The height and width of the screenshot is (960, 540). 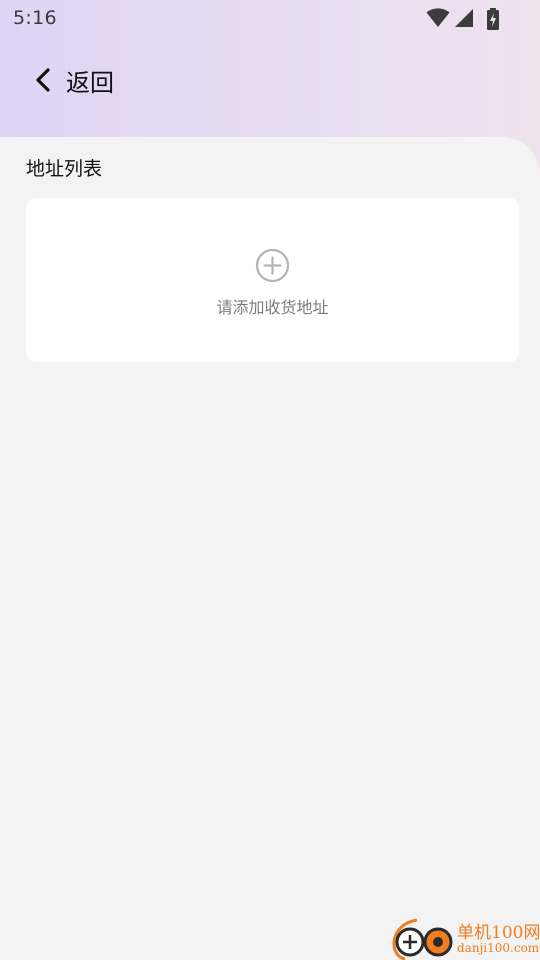 What do you see at coordinates (90, 83) in the screenshot?
I see `back-label: 返回` at bounding box center [90, 83].